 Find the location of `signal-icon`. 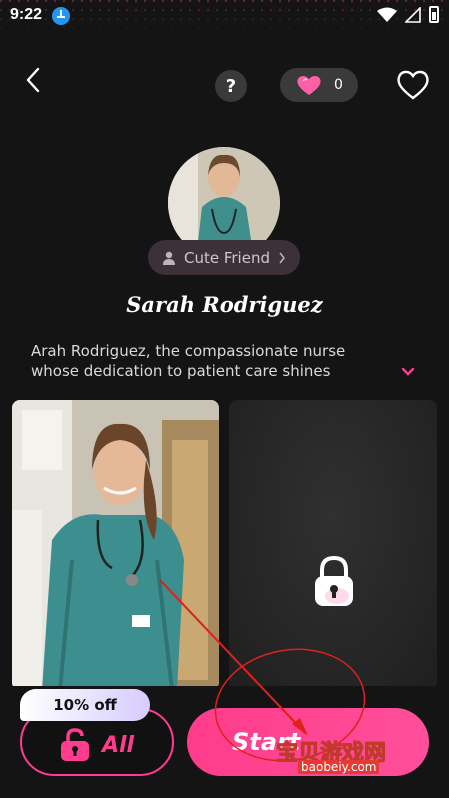

signal-icon is located at coordinates (413, 14).